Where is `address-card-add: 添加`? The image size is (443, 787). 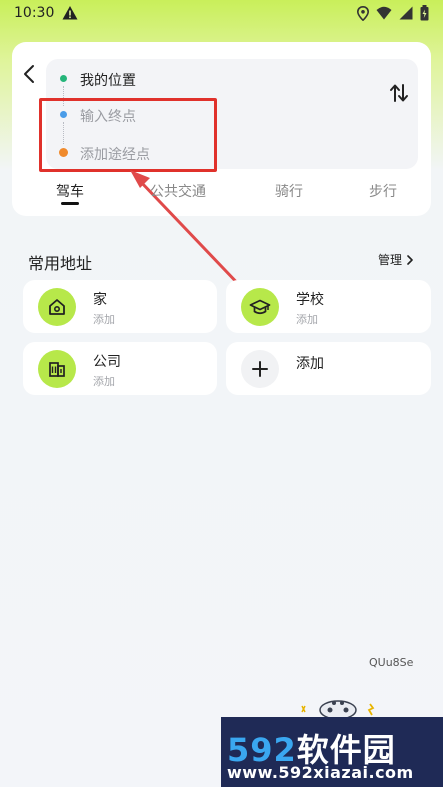
address-card-add: 添加 is located at coordinates (328, 368).